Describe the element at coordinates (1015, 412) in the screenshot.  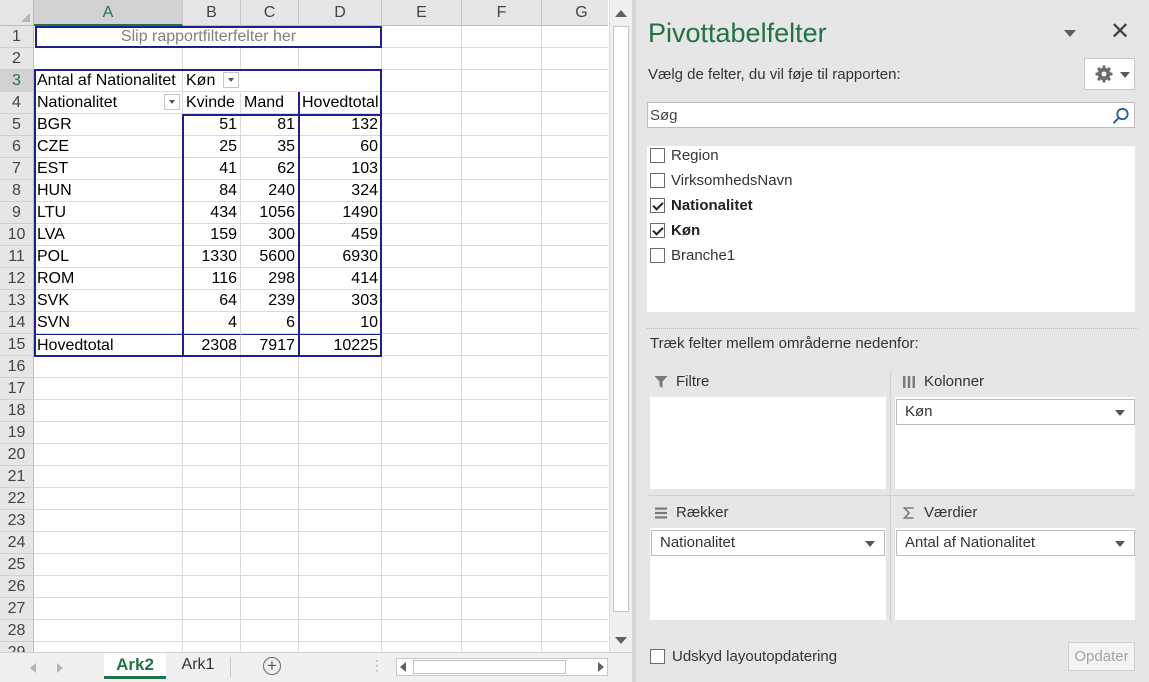
I see `columns-field-chip: Køn` at that location.